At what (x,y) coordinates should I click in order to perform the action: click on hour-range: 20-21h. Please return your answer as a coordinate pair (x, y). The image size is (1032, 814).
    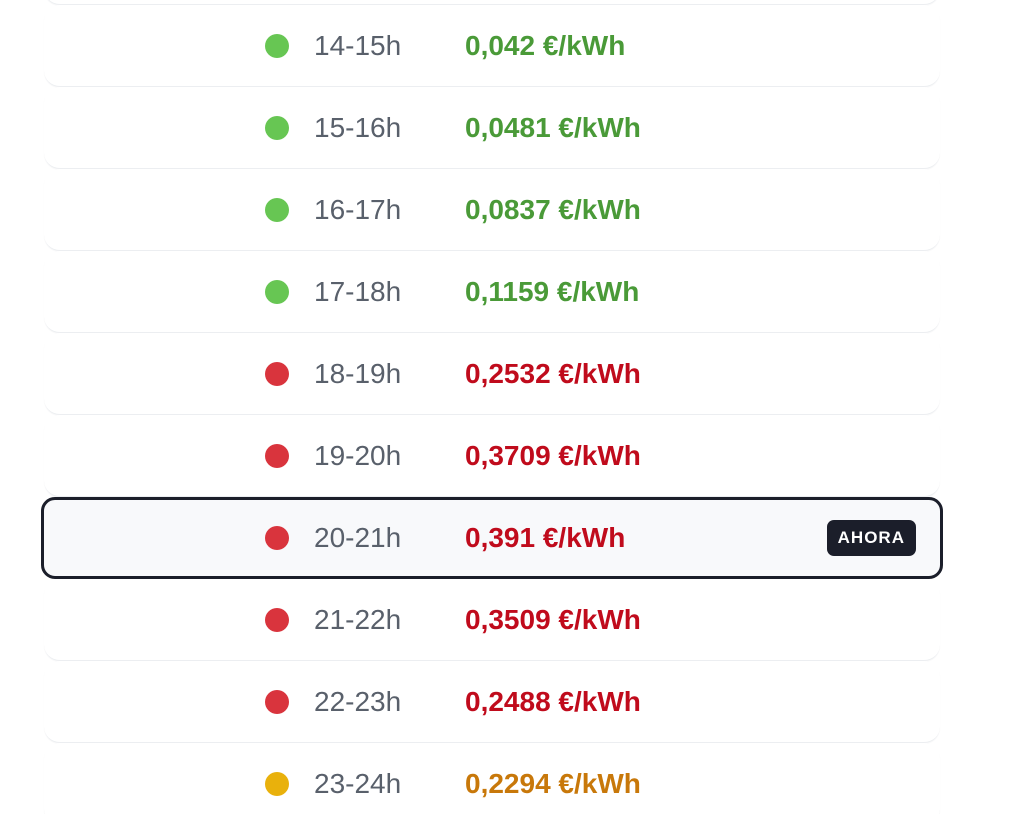
    Looking at the image, I should click on (358, 537).